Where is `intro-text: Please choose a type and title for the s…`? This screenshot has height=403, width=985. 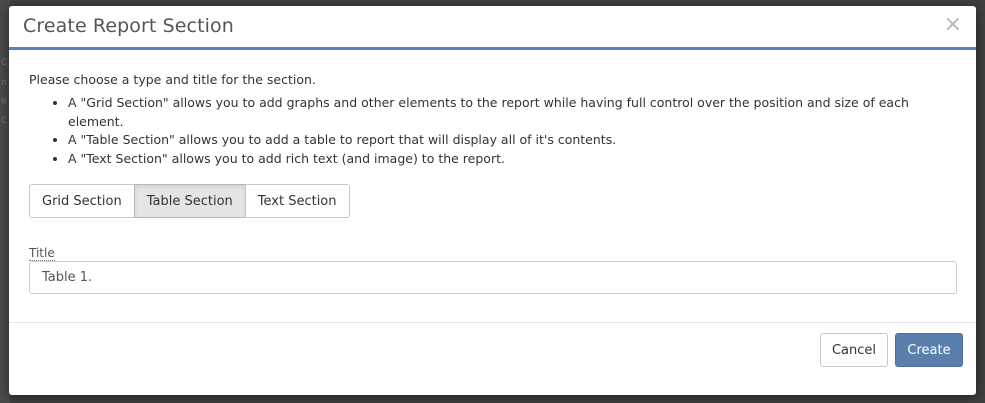 intro-text: Please choose a type and title for the s… is located at coordinates (172, 79).